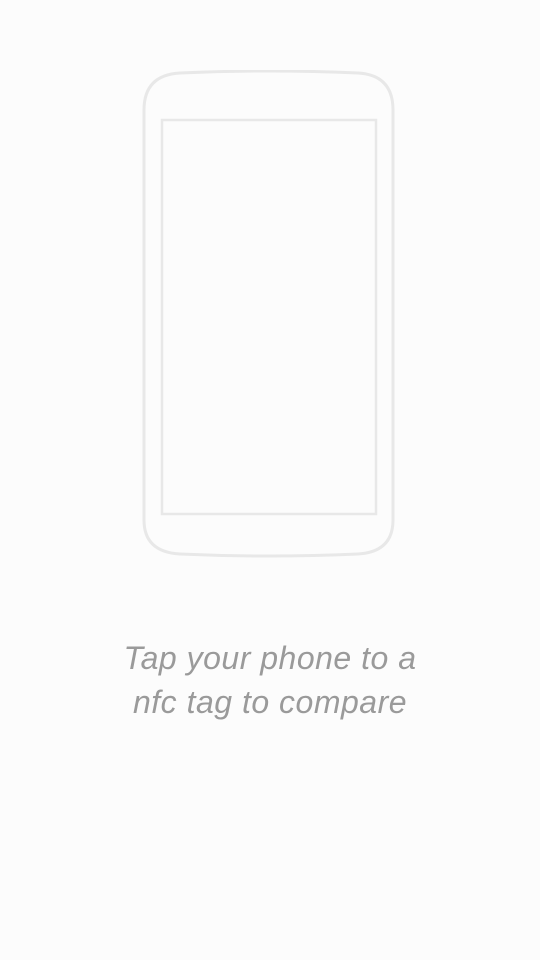 The width and height of the screenshot is (540, 960). Describe the element at coordinates (270, 702) in the screenshot. I see `instruction-line-2: nfc tag to compare` at that location.